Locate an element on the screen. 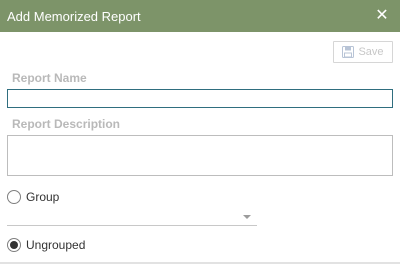 The width and height of the screenshot is (400, 264). report-description-label: Report Description is located at coordinates (66, 124).